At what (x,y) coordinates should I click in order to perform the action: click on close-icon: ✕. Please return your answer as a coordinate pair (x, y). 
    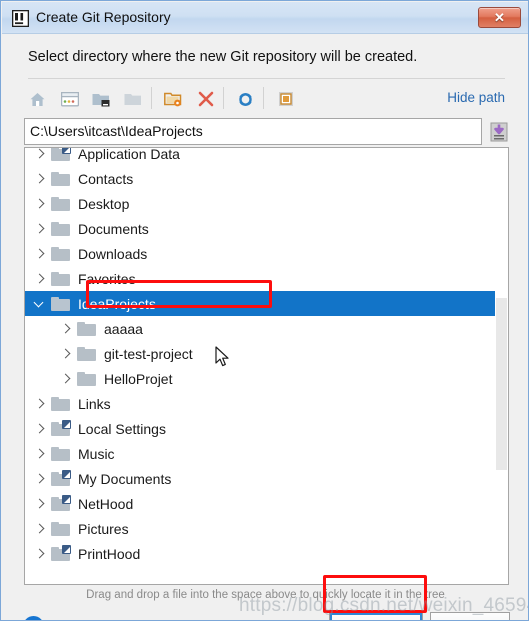
    Looking at the image, I should click on (499, 17).